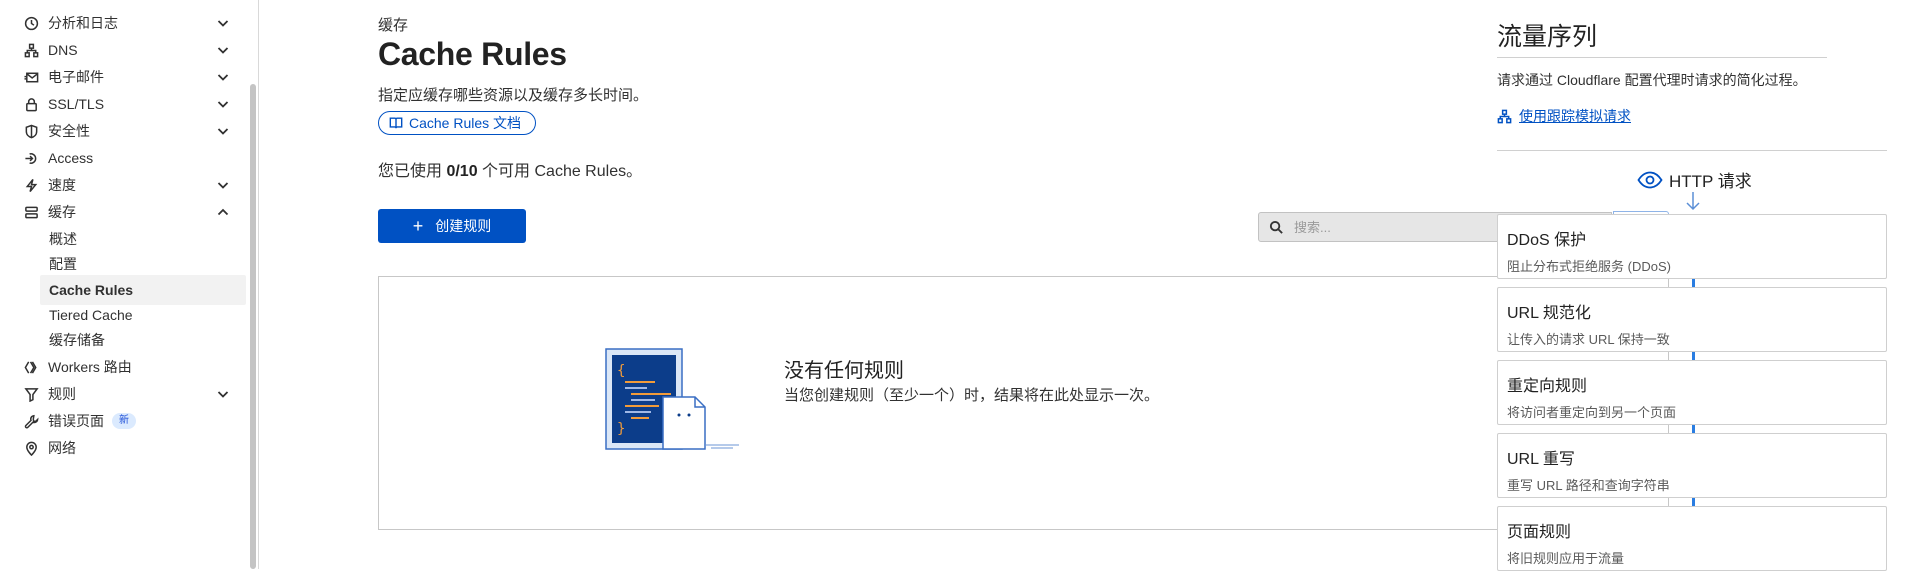  What do you see at coordinates (90, 367) in the screenshot?
I see `sidebar-item-label: Workers 路由` at bounding box center [90, 367].